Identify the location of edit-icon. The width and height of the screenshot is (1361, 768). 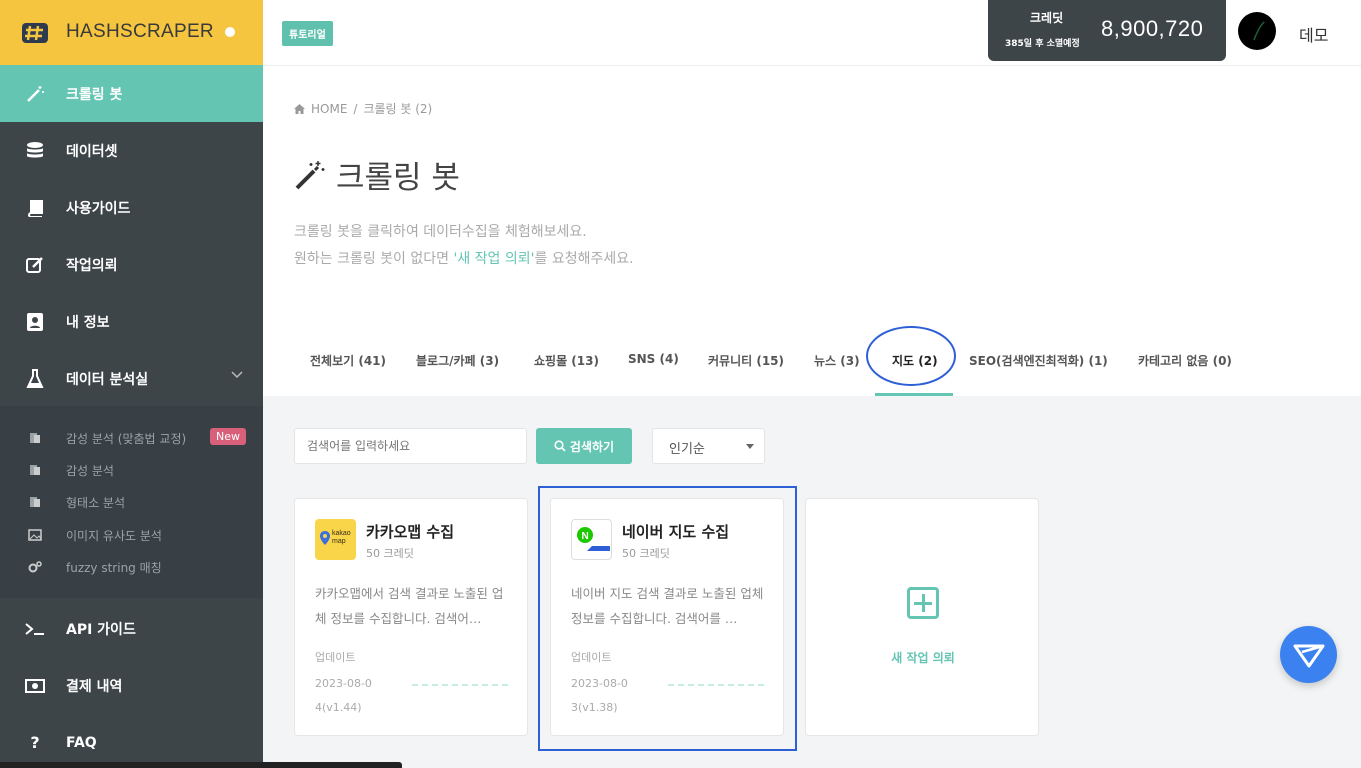
(35, 265).